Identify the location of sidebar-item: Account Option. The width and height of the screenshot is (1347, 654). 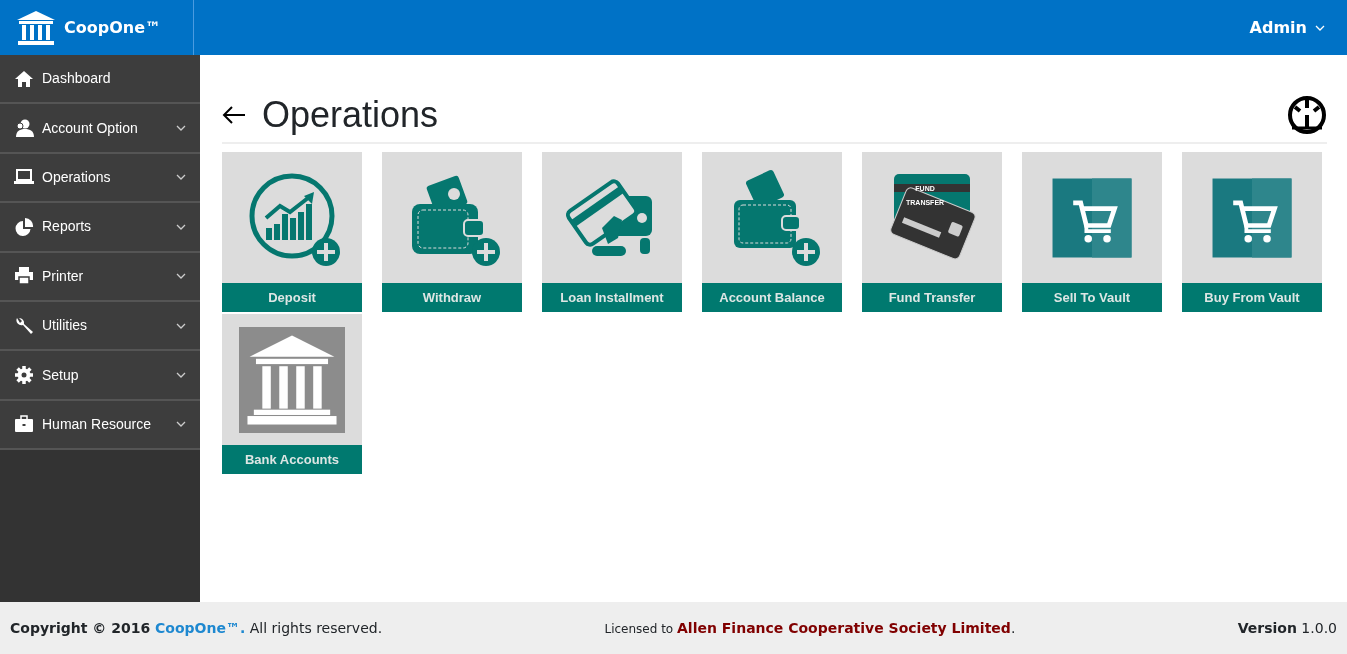
(100, 129).